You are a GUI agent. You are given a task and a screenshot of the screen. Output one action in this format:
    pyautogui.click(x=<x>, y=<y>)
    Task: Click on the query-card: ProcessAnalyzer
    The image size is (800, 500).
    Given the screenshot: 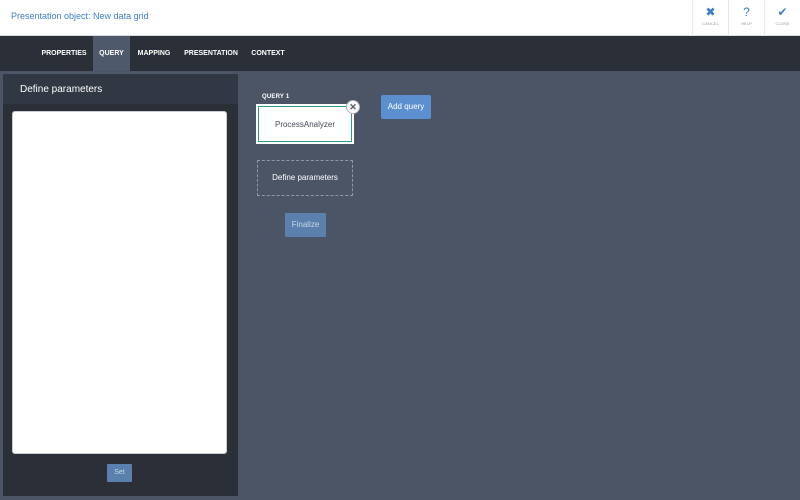 What is the action you would take?
    pyautogui.click(x=305, y=124)
    